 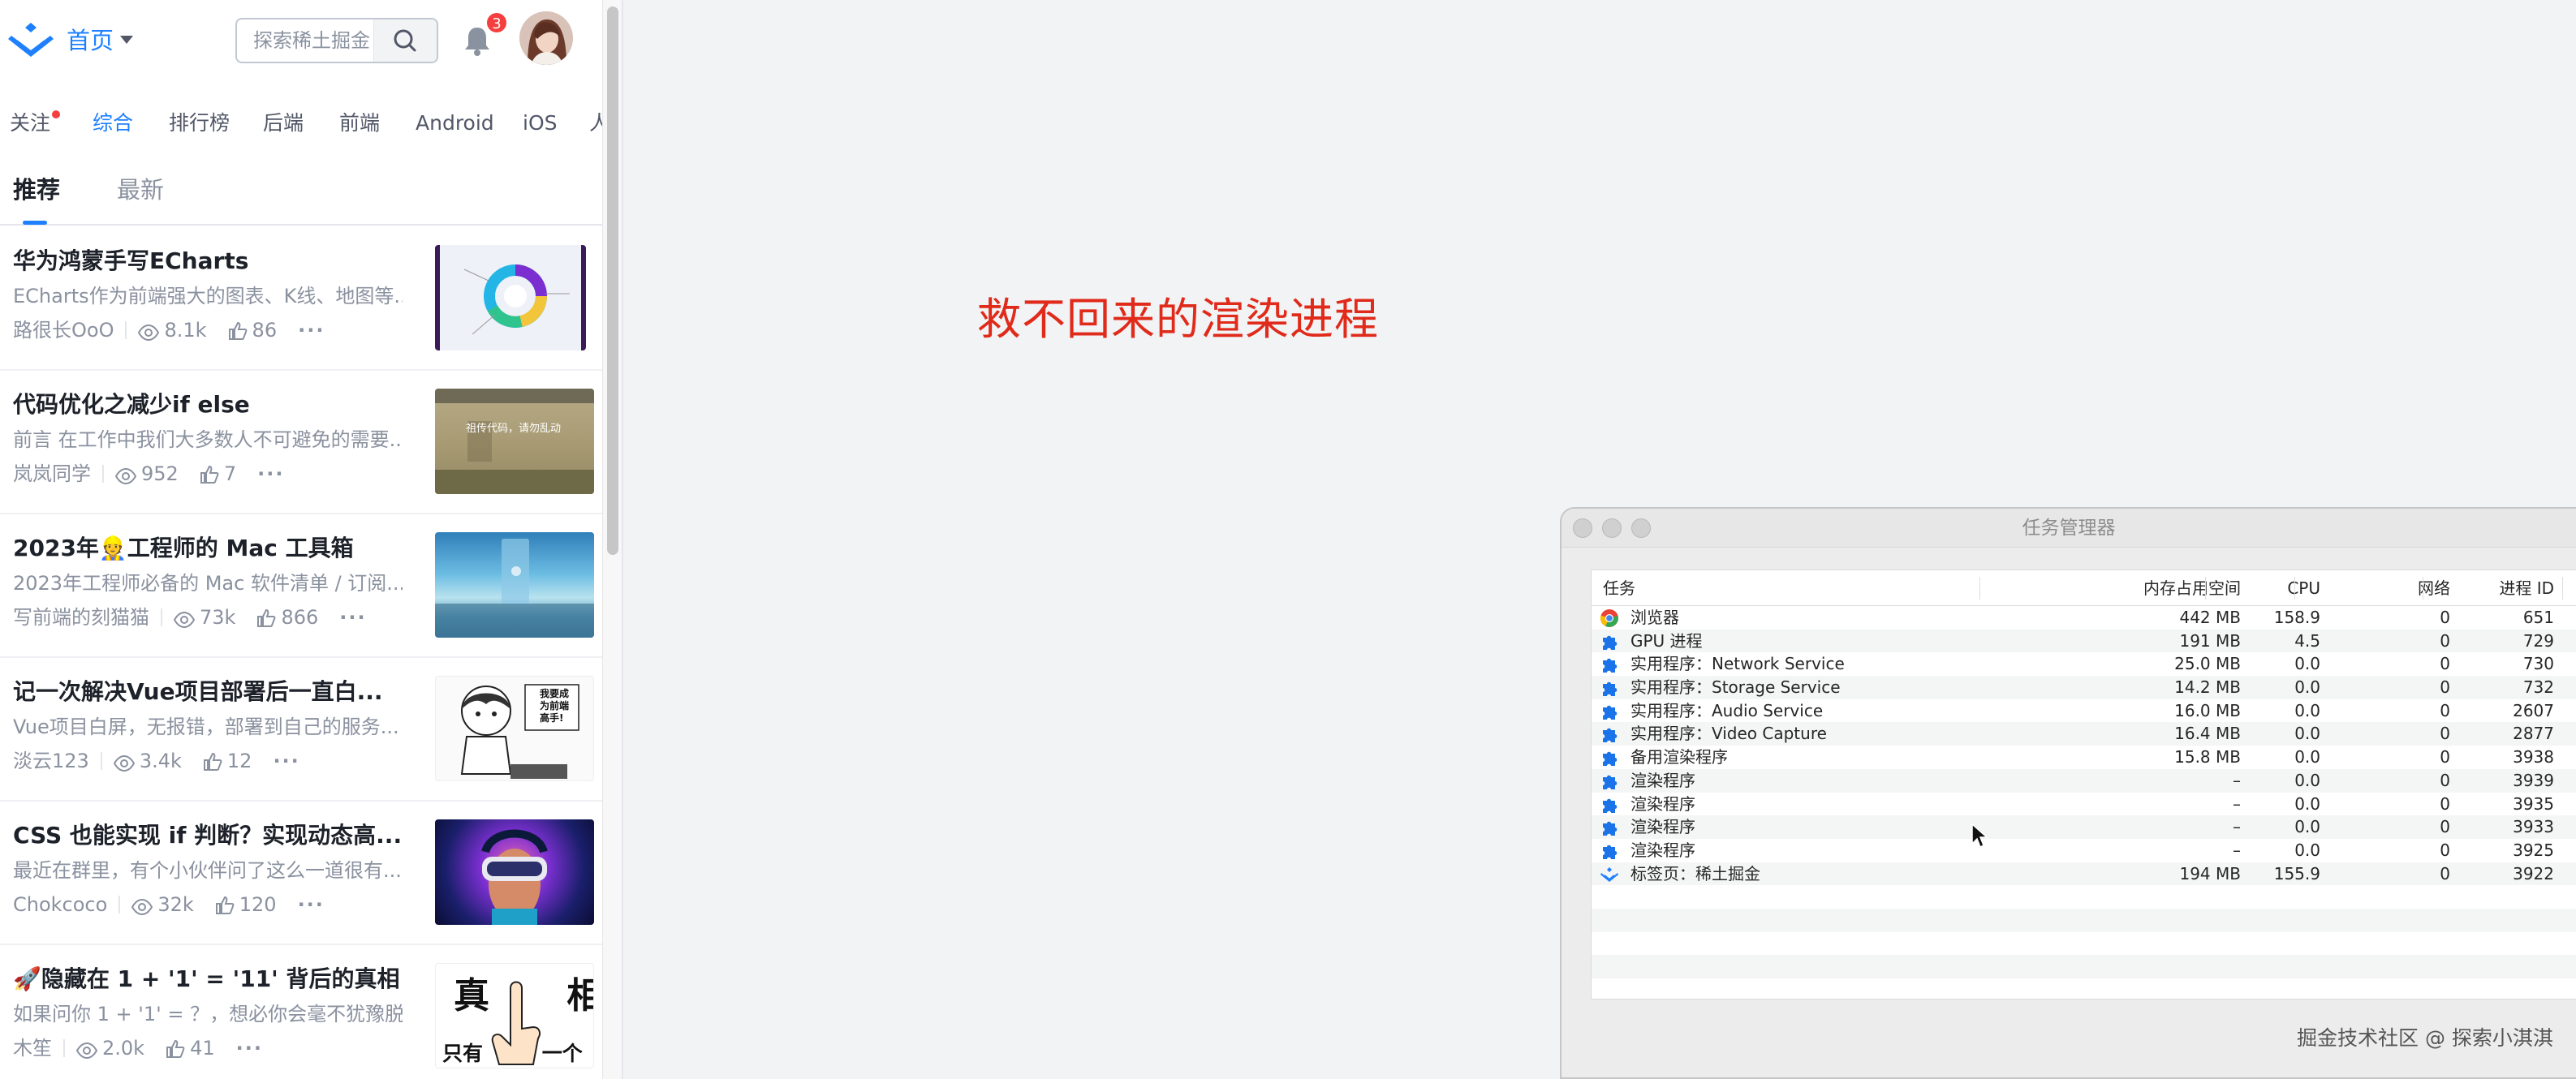 What do you see at coordinates (141, 190) in the screenshot?
I see `tab-latest: 最新` at bounding box center [141, 190].